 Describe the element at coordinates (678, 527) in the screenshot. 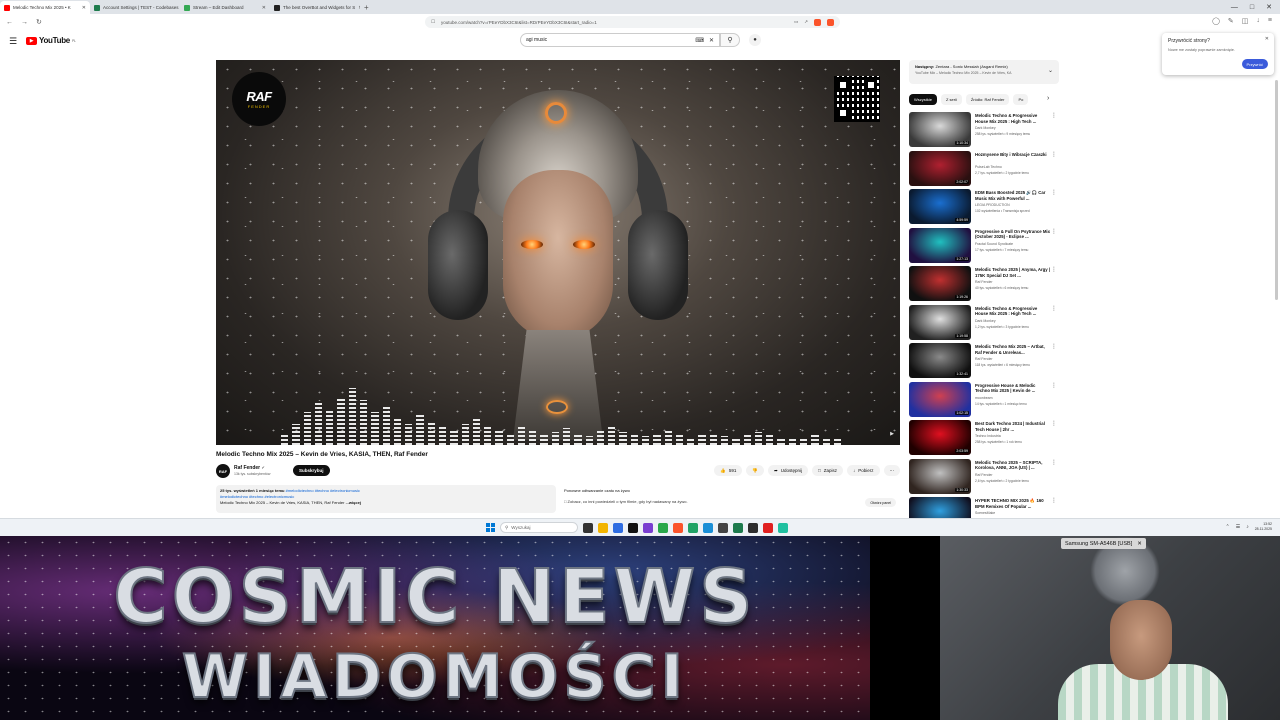

I see `brave-icon` at that location.